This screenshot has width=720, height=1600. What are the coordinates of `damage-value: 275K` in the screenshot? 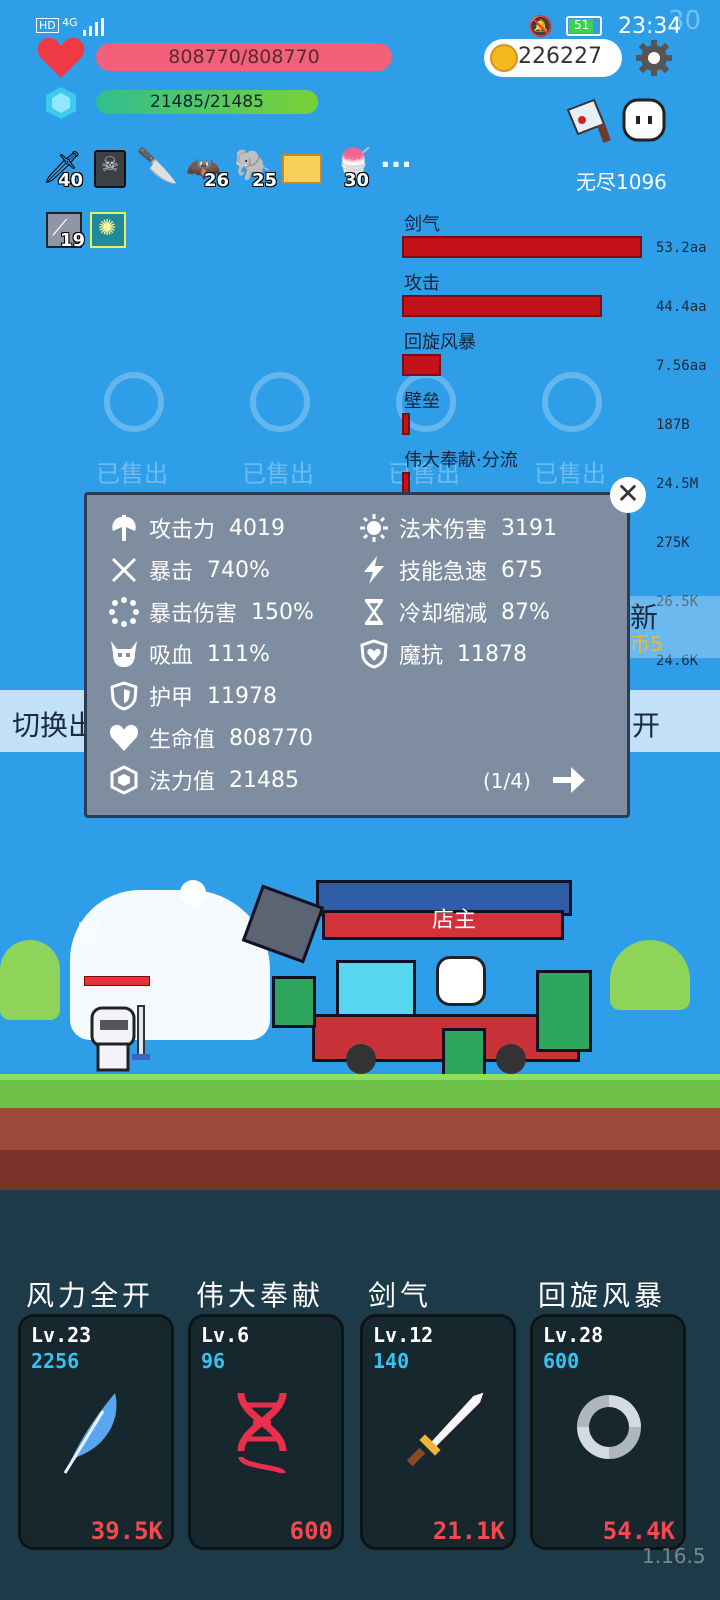 It's located at (673, 543).